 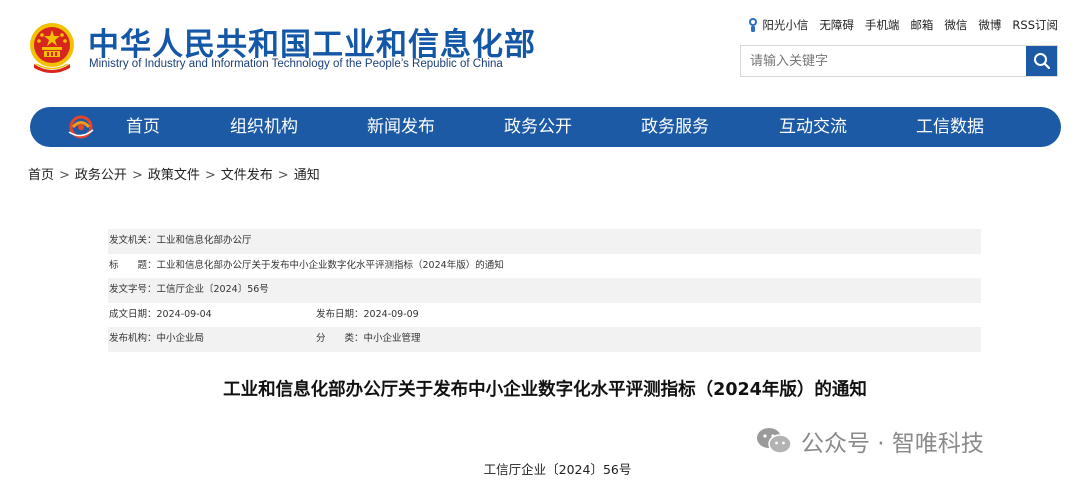 I want to click on watermark-text: 公众号 · 智唯科技, so click(x=892, y=444).